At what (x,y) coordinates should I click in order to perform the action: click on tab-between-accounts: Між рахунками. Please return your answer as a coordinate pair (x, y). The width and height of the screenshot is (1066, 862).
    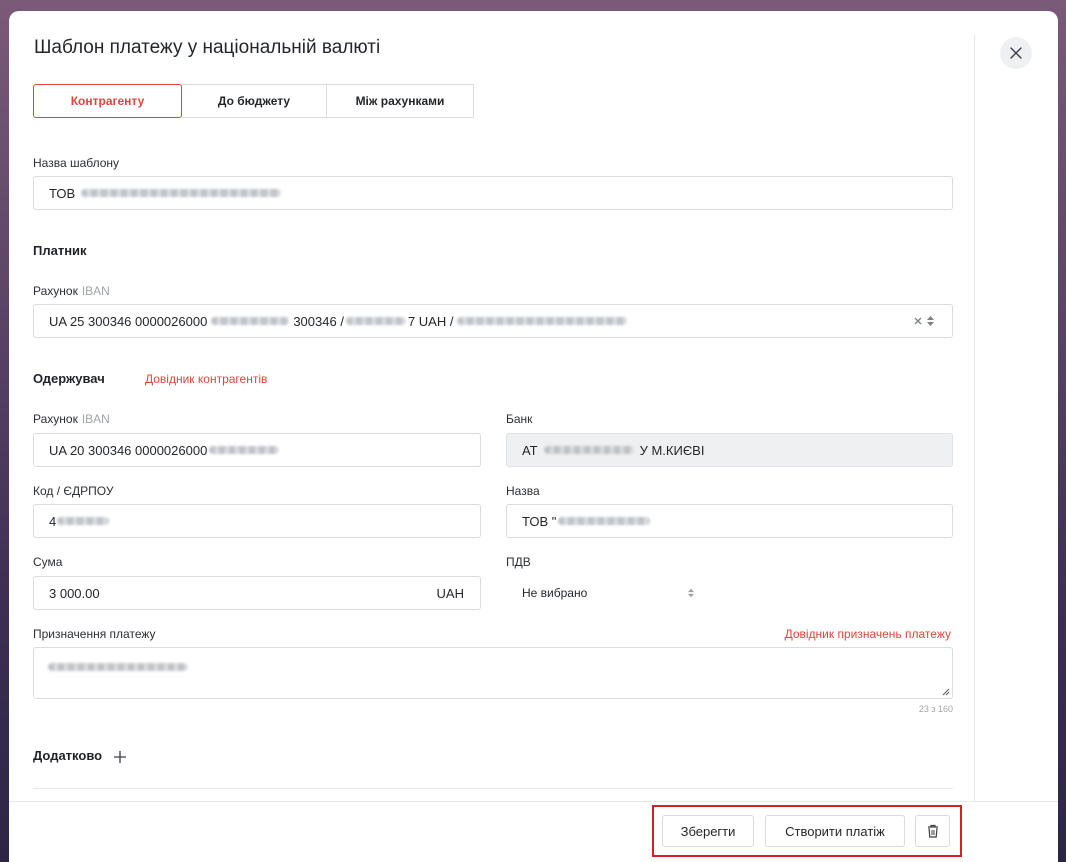
    Looking at the image, I should click on (400, 101).